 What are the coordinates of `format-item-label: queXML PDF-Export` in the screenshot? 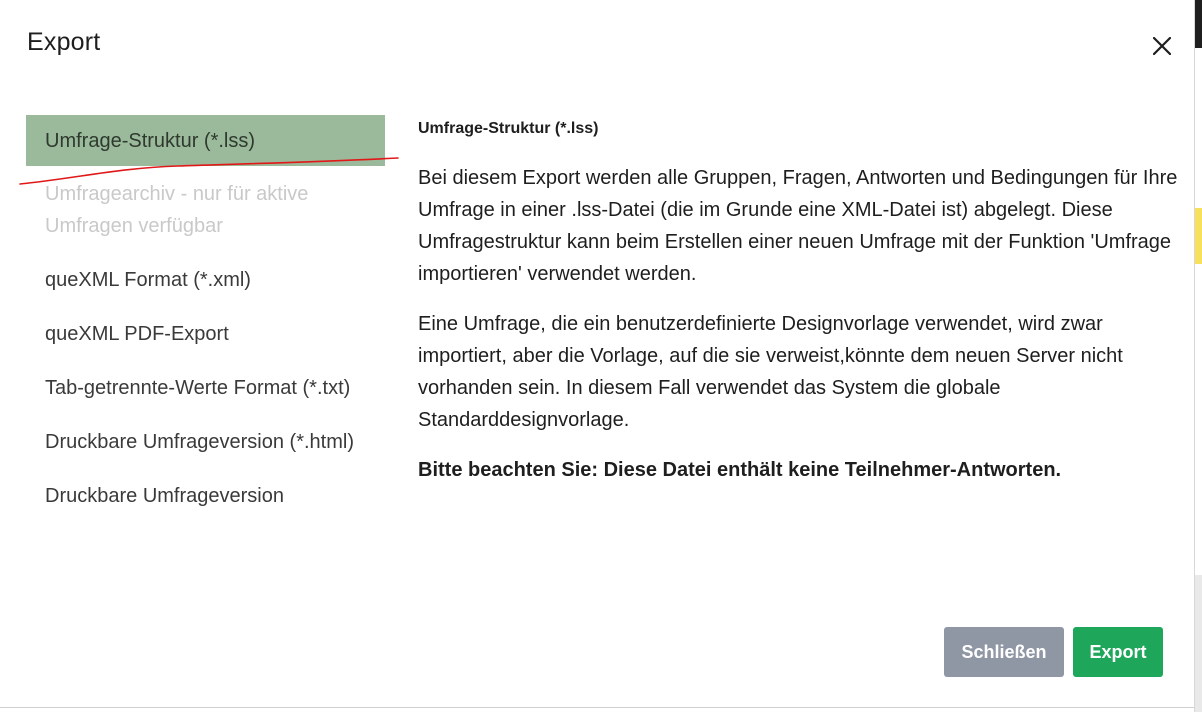 It's located at (137, 334).